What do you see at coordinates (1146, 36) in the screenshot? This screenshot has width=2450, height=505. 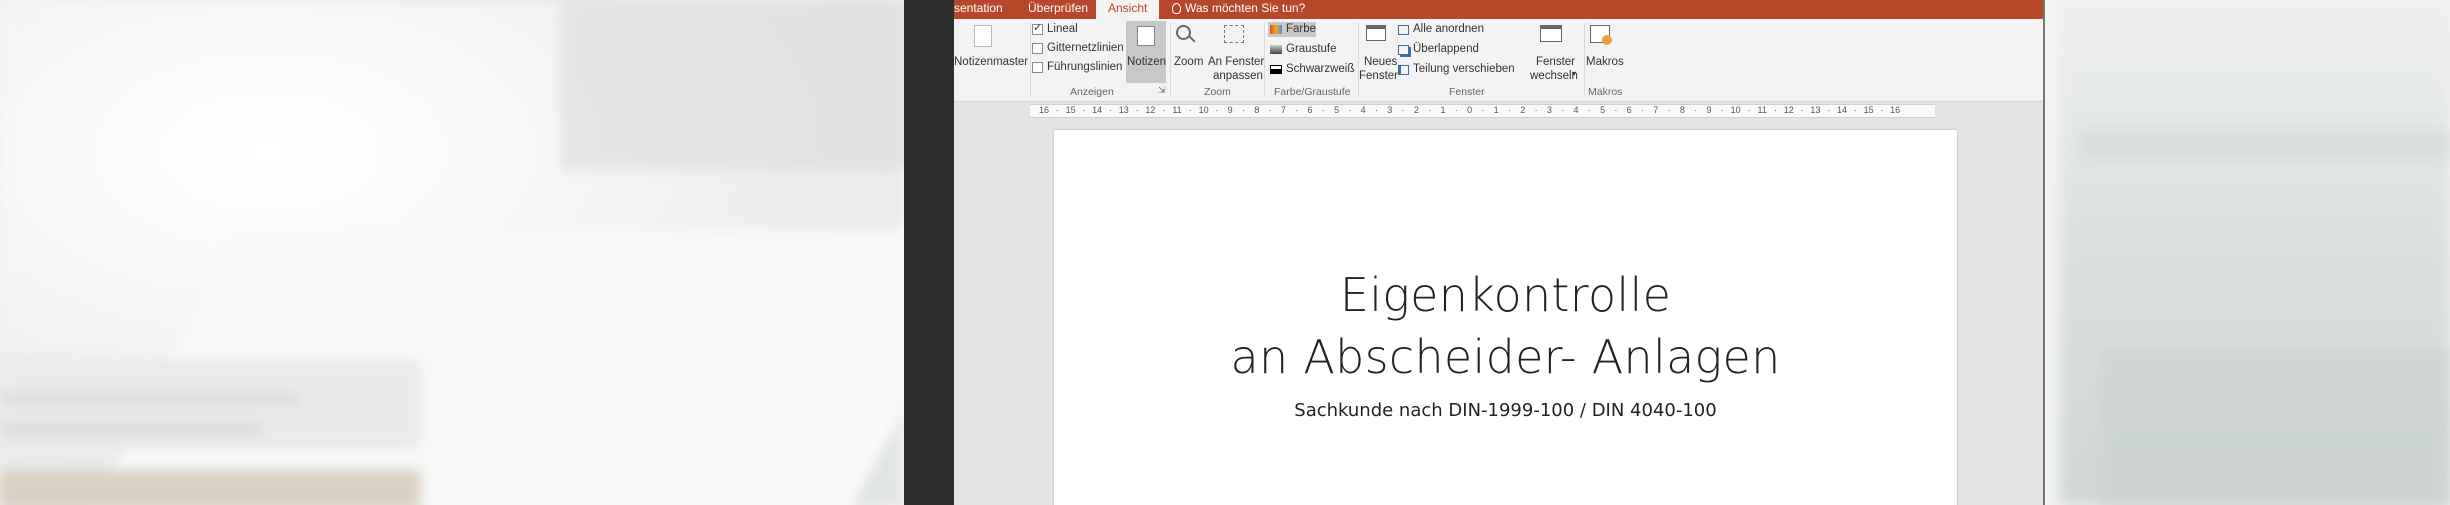 I see `notes-icon` at bounding box center [1146, 36].